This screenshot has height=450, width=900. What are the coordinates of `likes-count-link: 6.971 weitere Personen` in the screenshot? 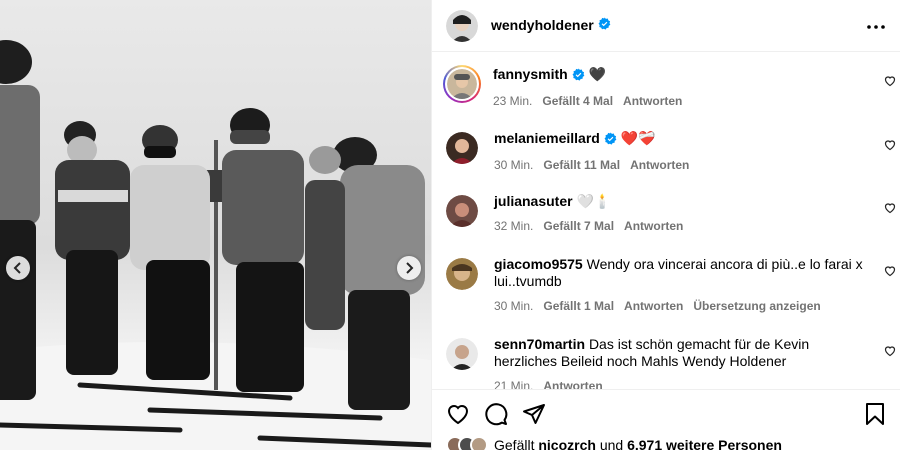 It's located at (704, 443).